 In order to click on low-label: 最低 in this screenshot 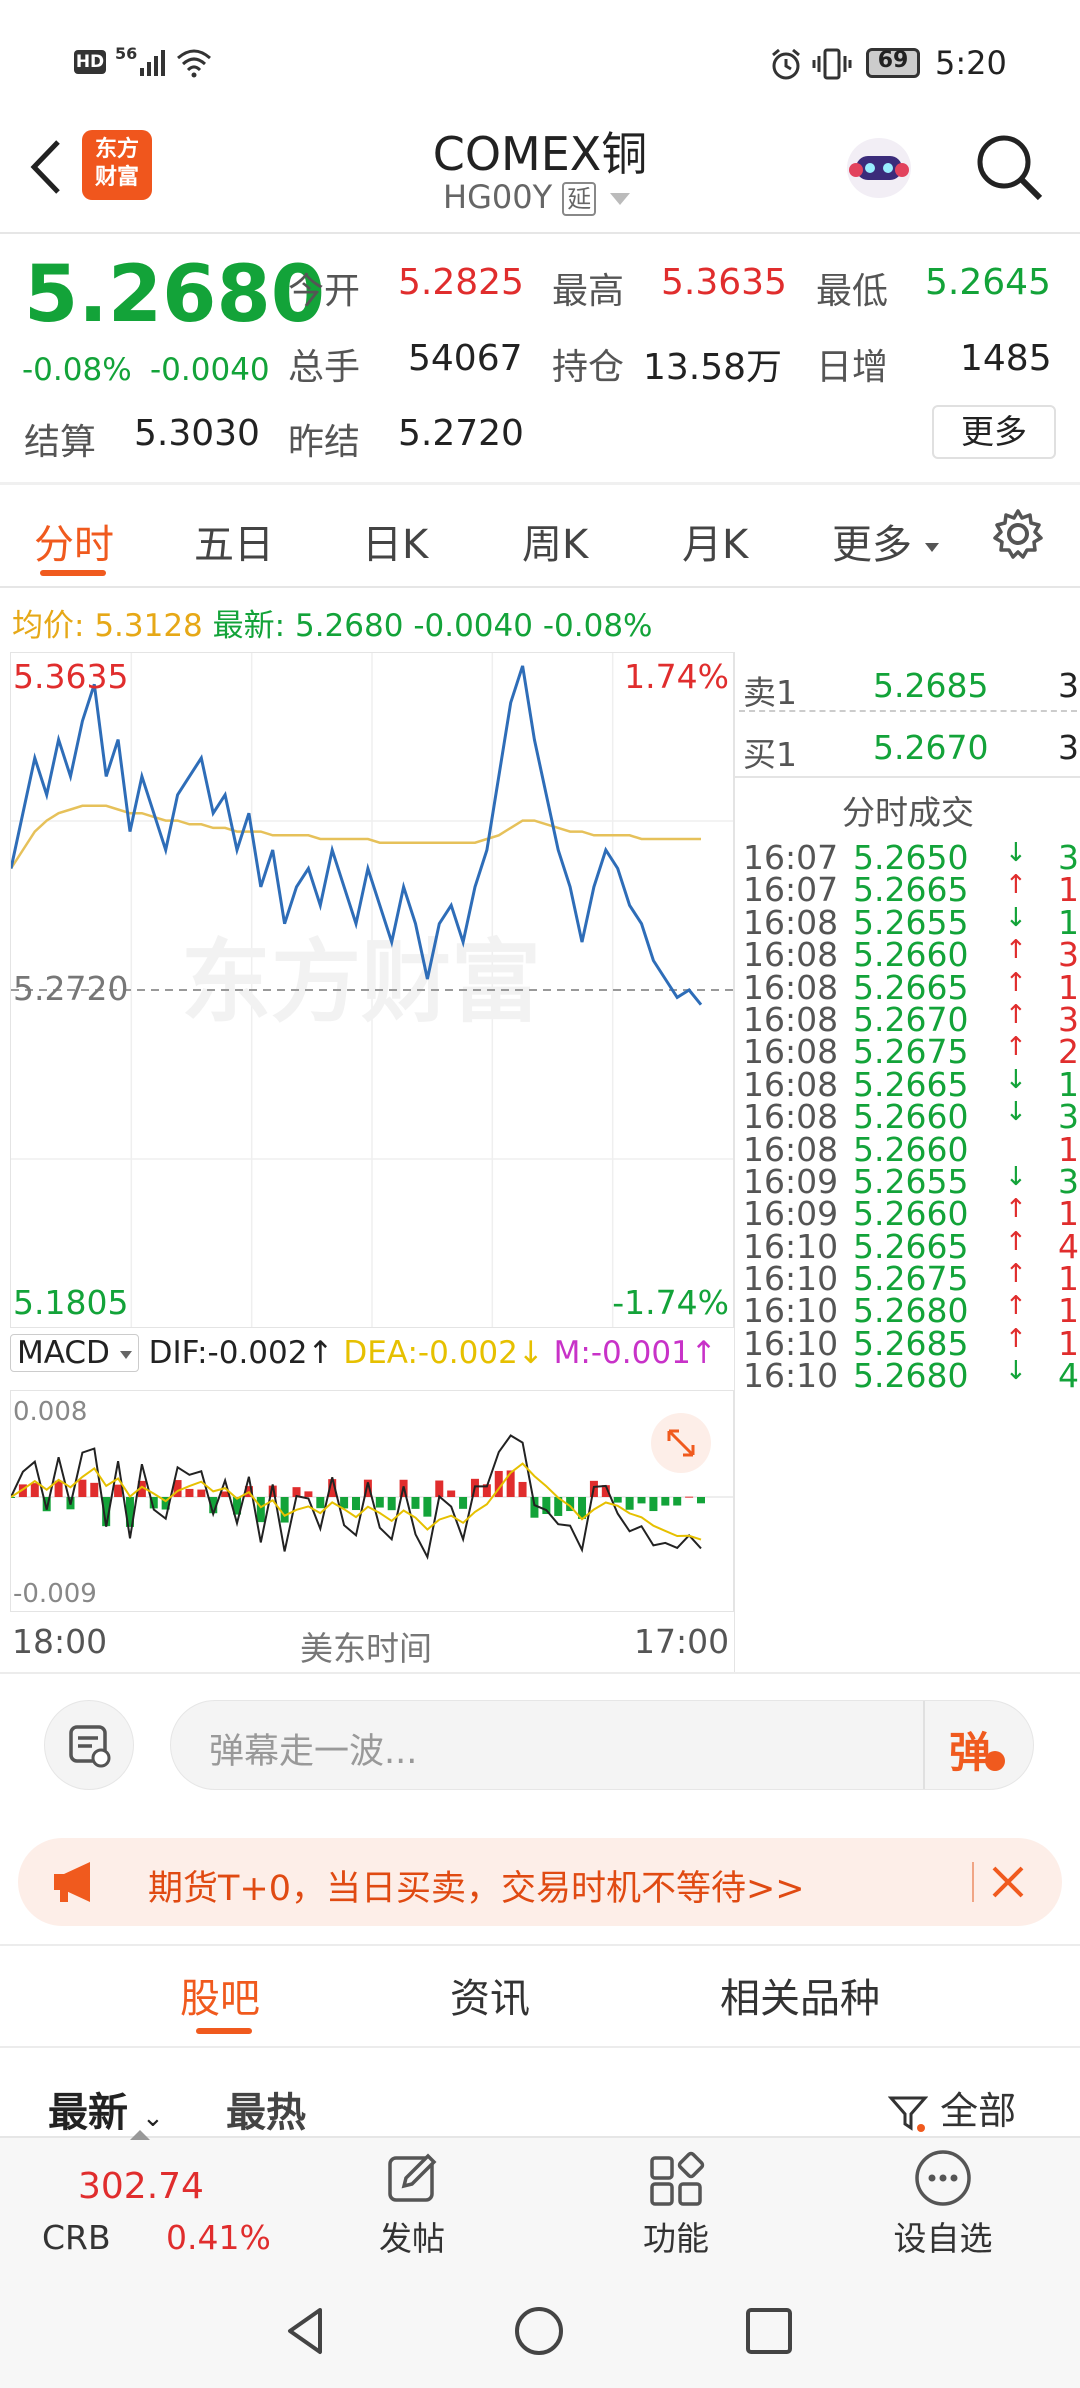, I will do `click(852, 291)`.